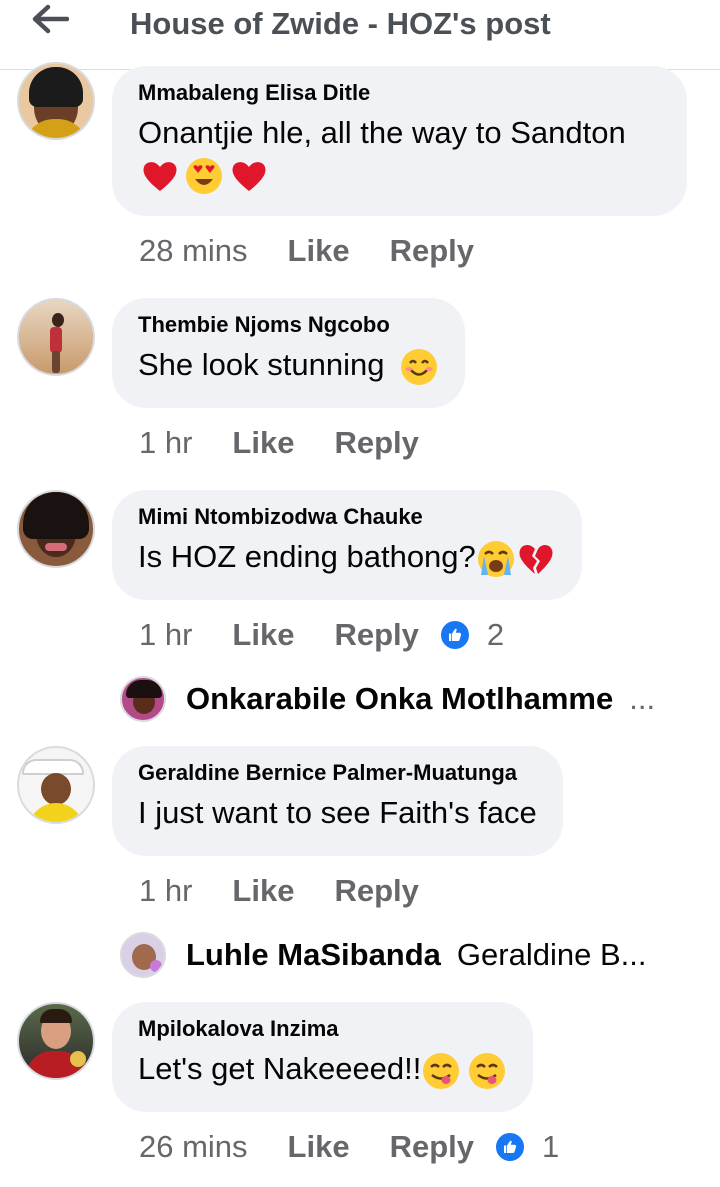 The image size is (720, 1187). I want to click on comment-text: Let's get Nakeeeed!!, so click(322, 1069).